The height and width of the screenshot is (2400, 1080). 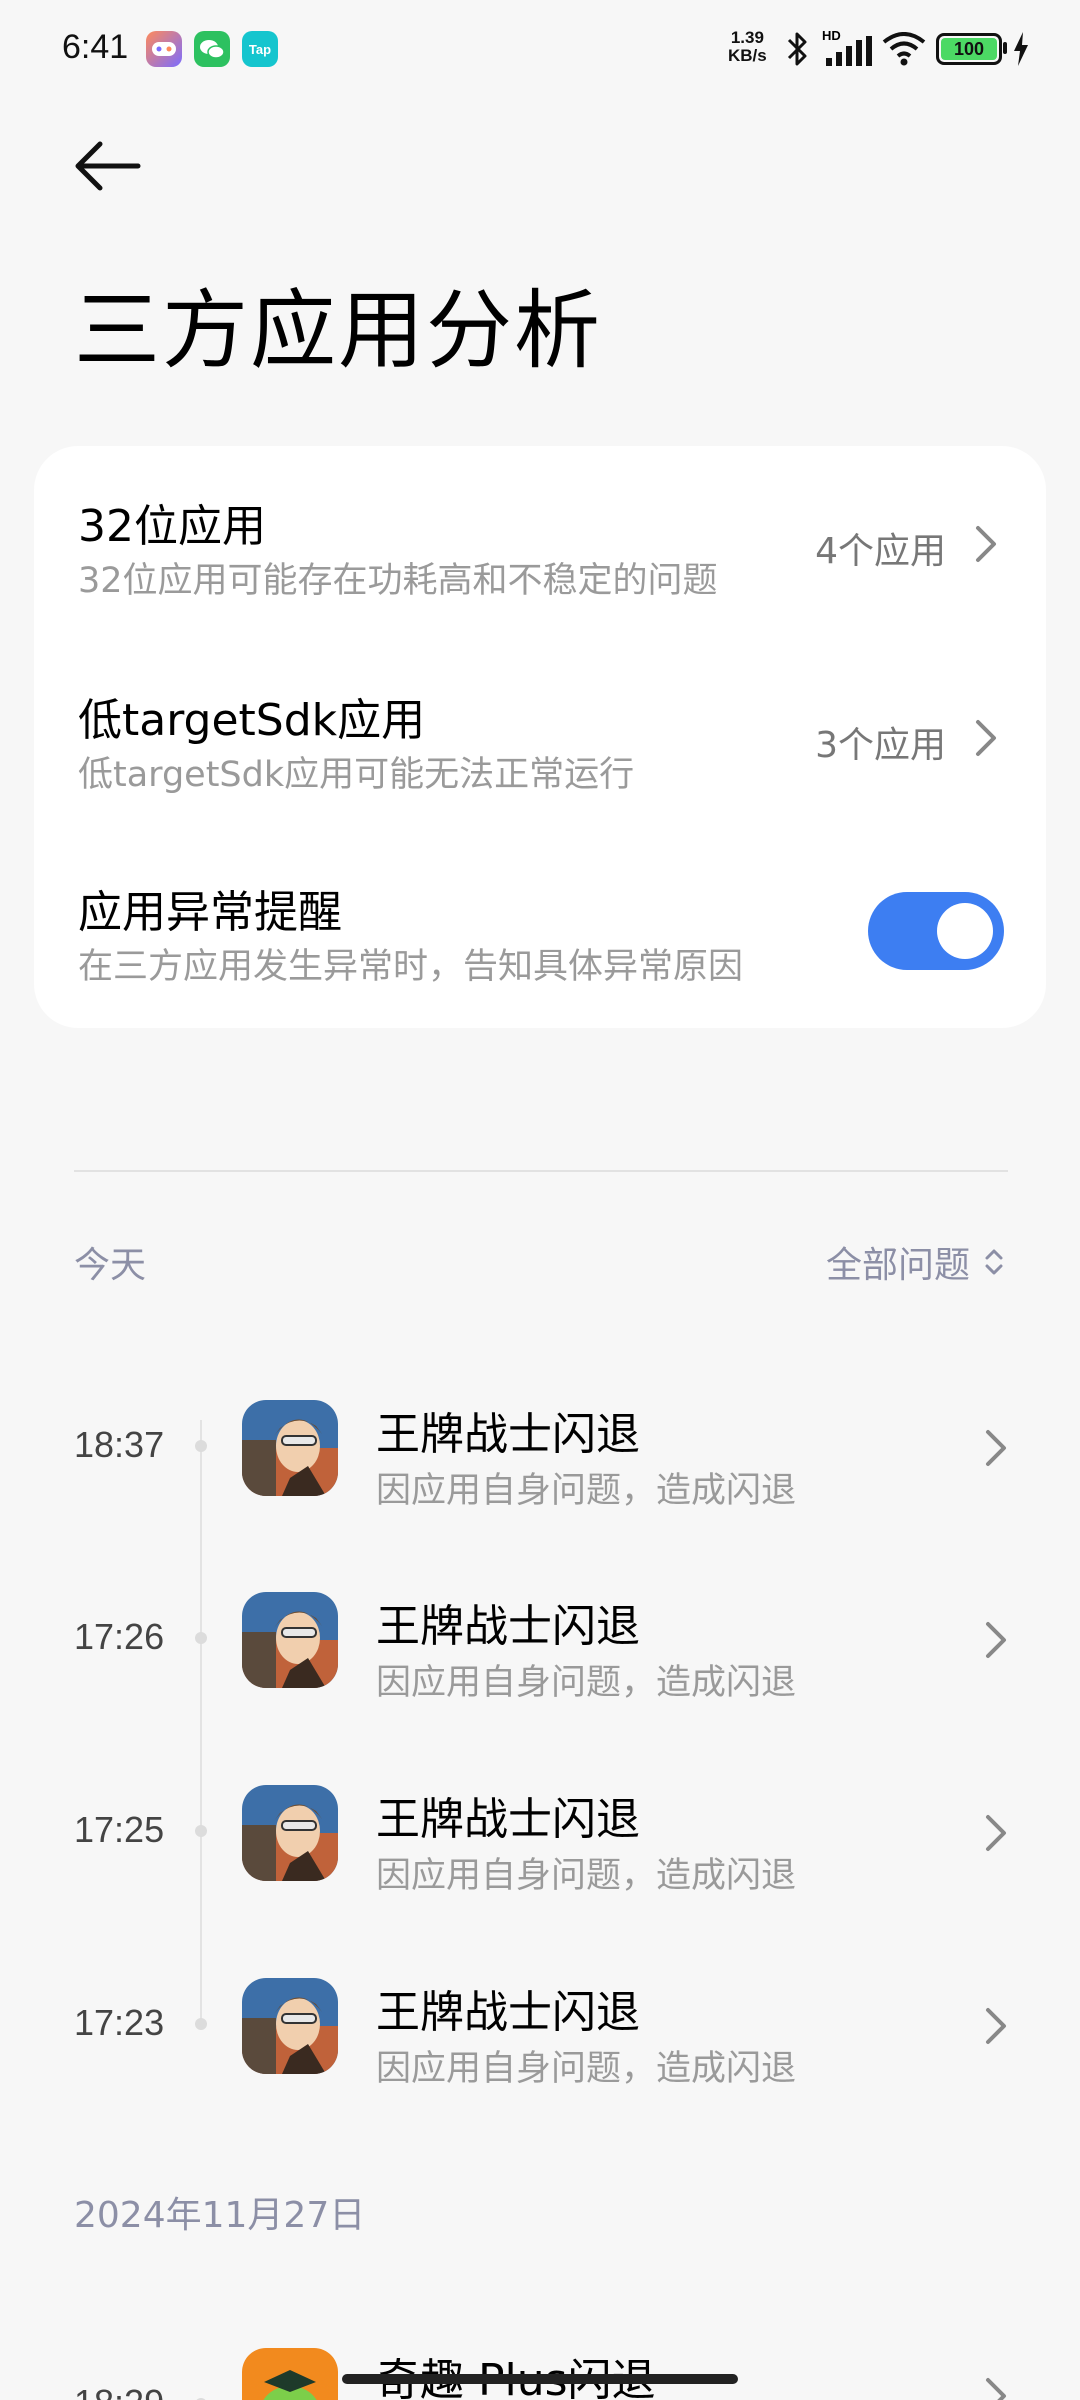 I want to click on battery-cap, so click(x=1005, y=48).